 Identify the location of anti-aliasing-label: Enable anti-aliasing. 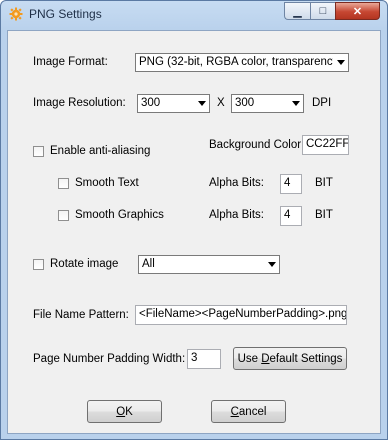
(100, 151).